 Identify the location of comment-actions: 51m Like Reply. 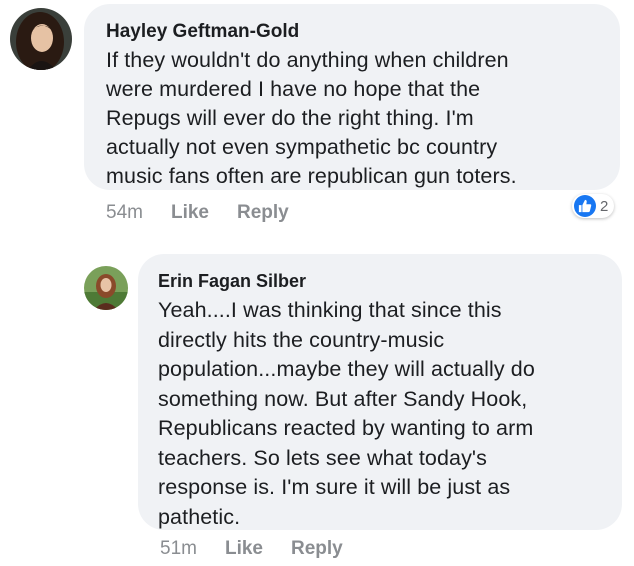
(251, 549).